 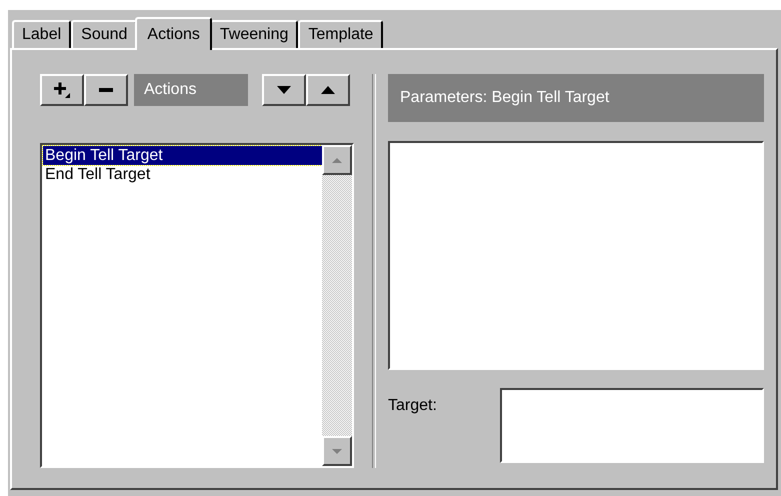 I want to click on up-triangle-icon, so click(x=328, y=90).